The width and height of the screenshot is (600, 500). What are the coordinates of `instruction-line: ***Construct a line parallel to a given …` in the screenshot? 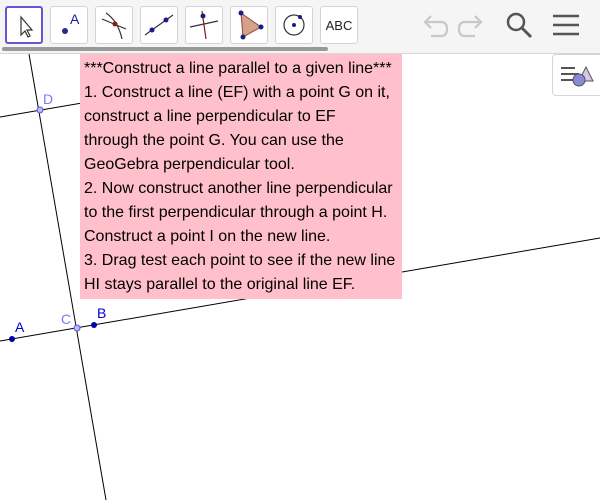 It's located at (238, 68).